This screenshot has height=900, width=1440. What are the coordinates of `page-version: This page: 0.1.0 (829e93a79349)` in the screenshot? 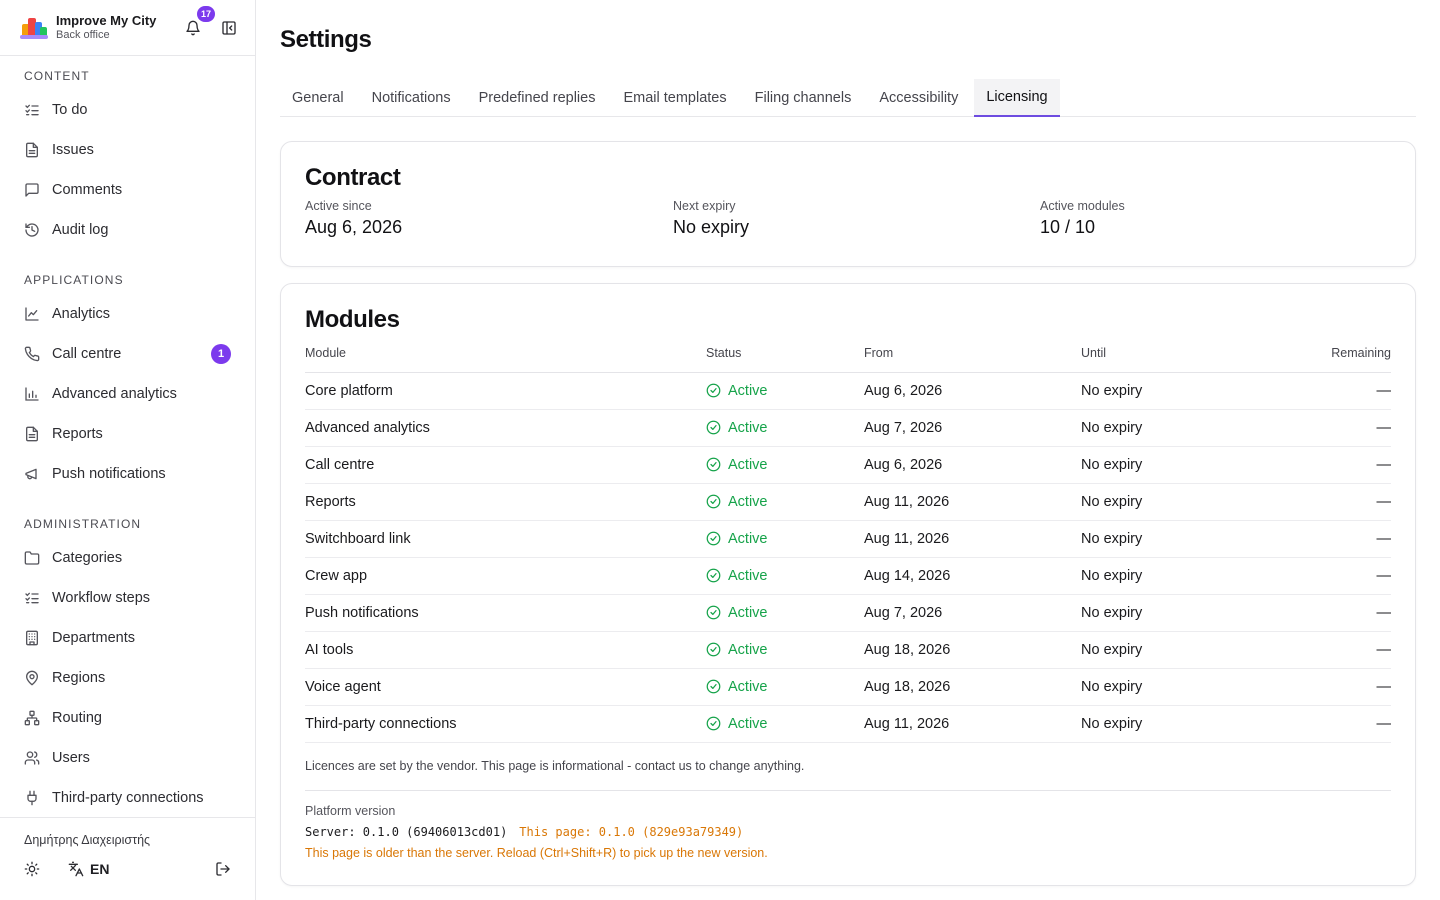 It's located at (631, 832).